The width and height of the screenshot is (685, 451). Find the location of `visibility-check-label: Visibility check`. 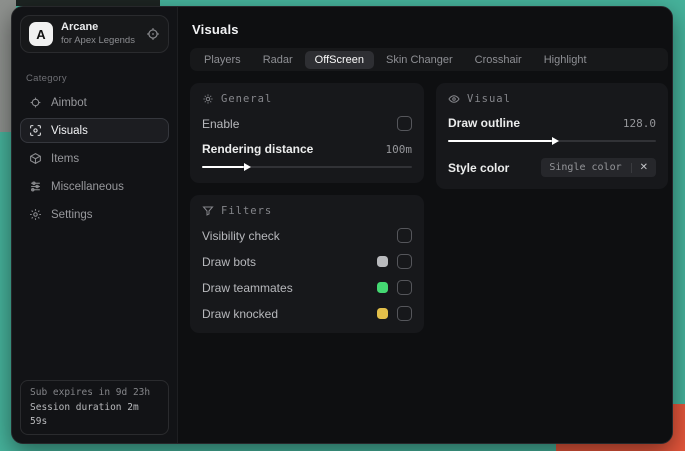

visibility-check-label: Visibility check is located at coordinates (241, 235).